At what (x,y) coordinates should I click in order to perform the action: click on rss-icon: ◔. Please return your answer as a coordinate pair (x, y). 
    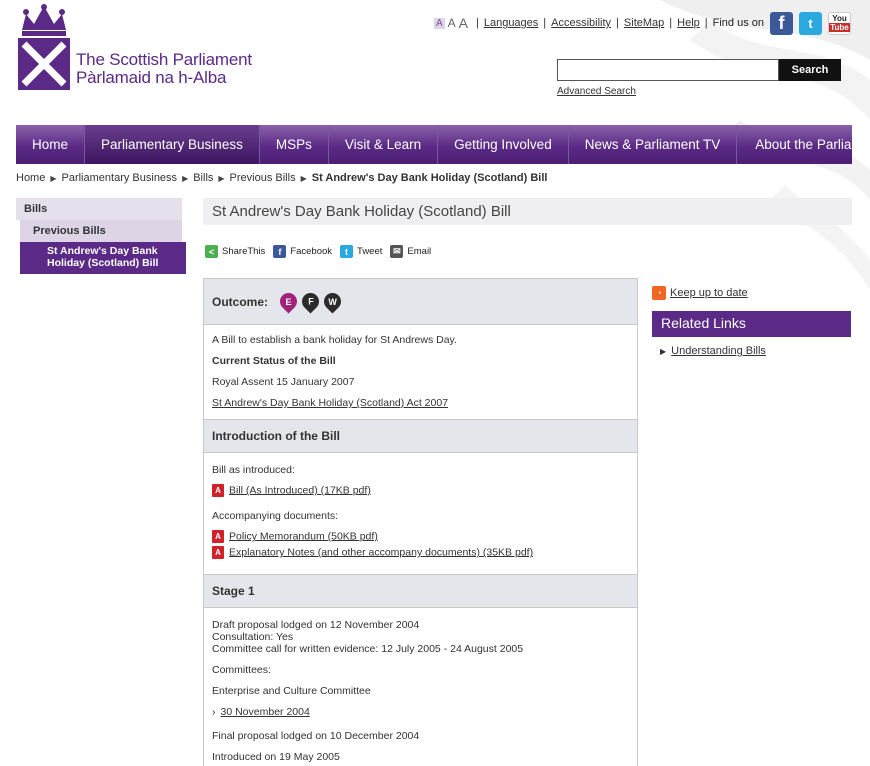
    Looking at the image, I should click on (659, 293).